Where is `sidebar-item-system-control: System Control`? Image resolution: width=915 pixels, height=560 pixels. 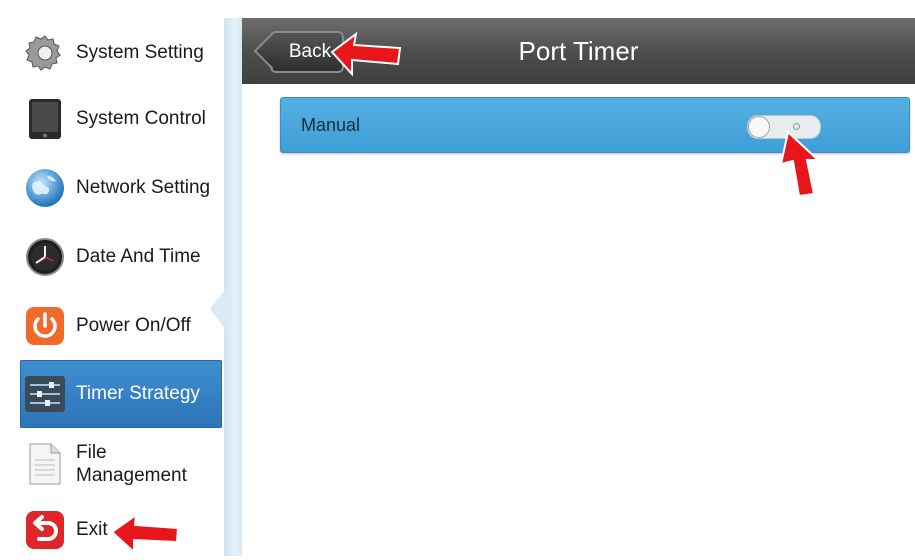 sidebar-item-system-control: System Control is located at coordinates (121, 119).